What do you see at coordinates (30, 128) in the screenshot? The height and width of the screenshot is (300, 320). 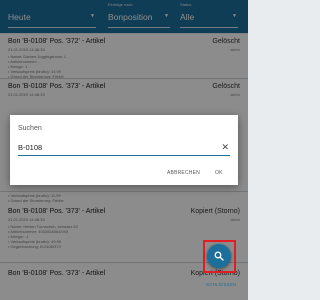 I see `dialog-title: Suchen` at bounding box center [30, 128].